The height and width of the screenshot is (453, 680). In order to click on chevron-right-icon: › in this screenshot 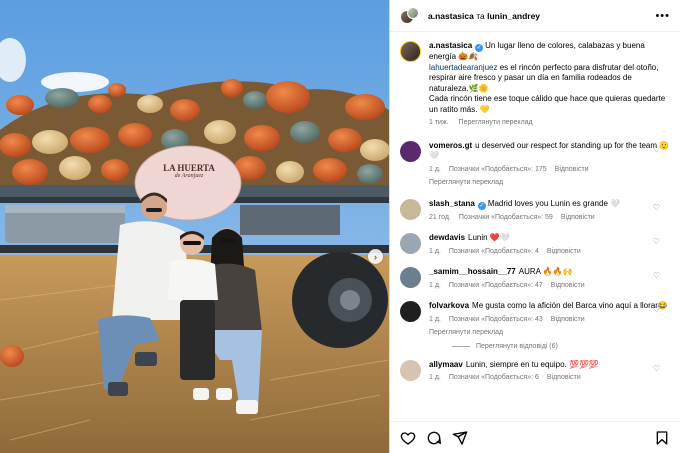, I will do `click(375, 256)`.